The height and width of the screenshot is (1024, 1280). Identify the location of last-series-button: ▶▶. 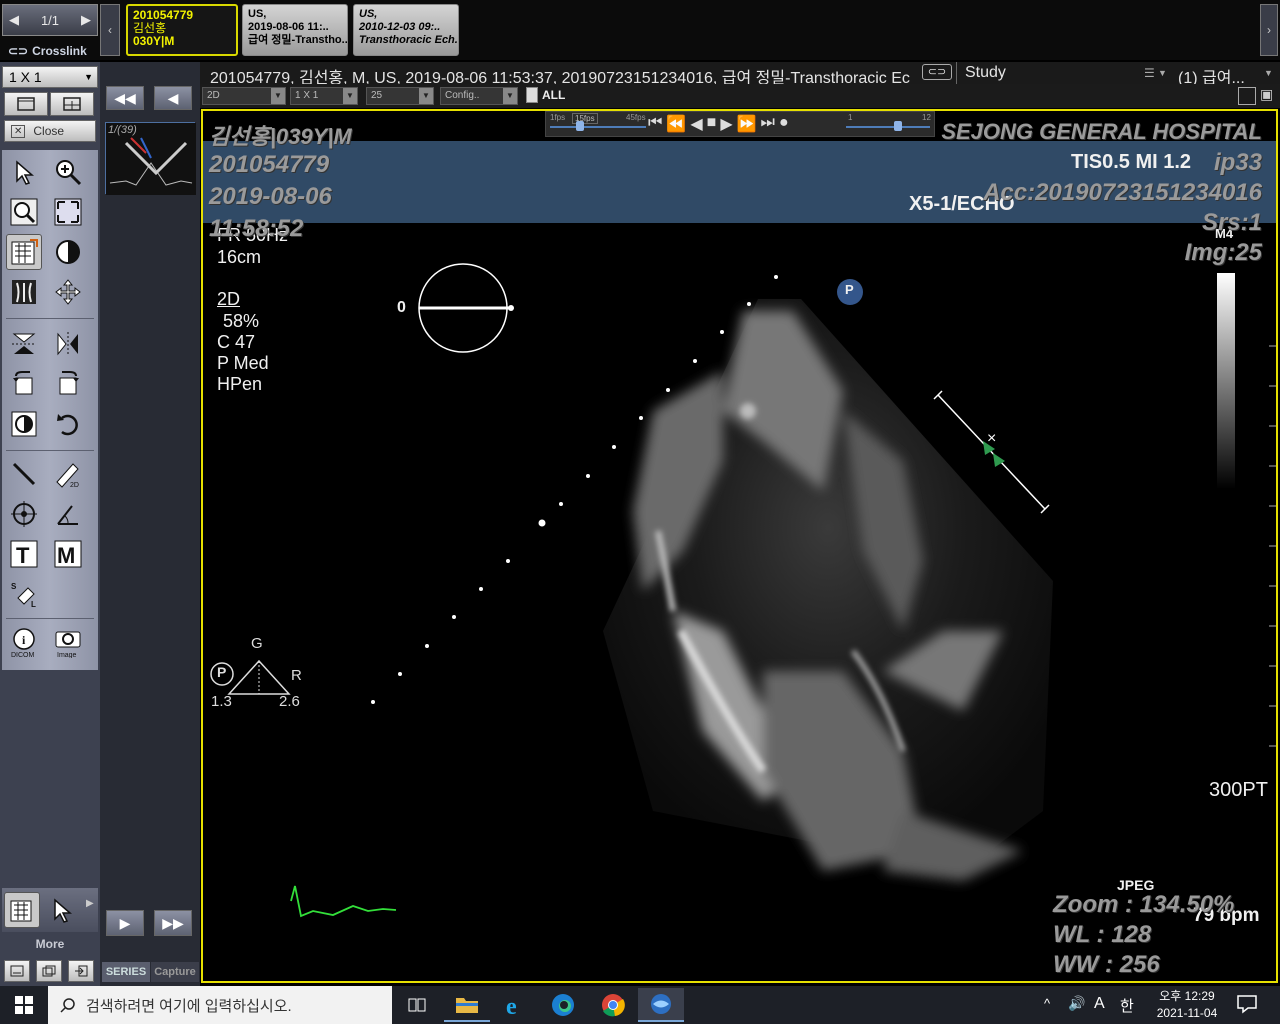
(173, 923).